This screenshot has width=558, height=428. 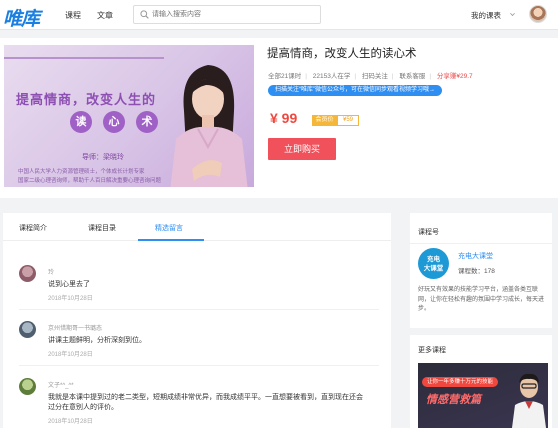 What do you see at coordinates (433, 263) in the screenshot?
I see `account-logo: 充电 大课堂` at bounding box center [433, 263].